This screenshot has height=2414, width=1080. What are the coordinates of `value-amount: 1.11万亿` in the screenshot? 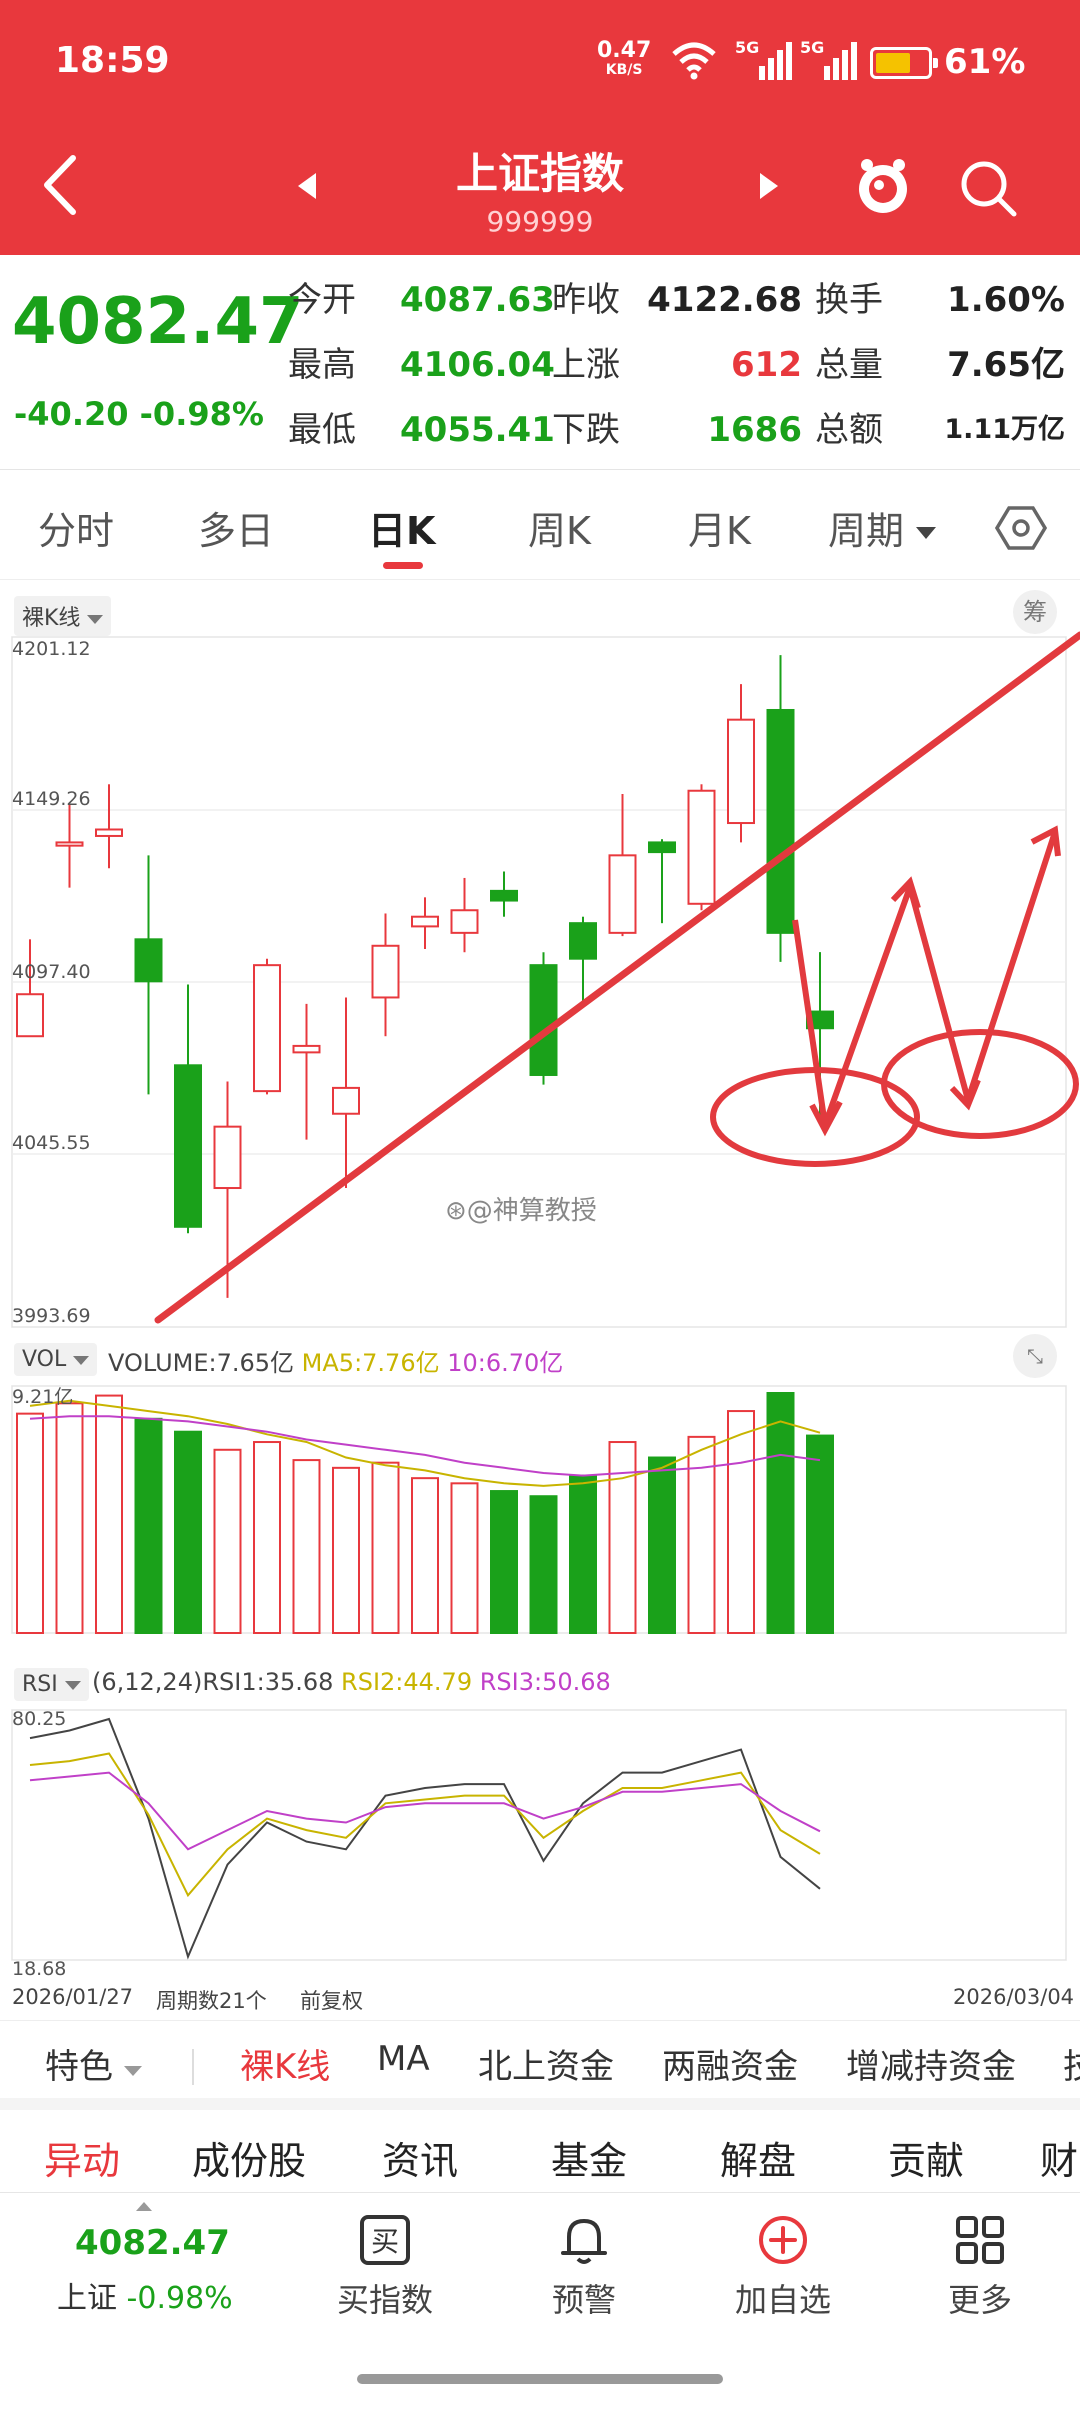 It's located at (1004, 429).